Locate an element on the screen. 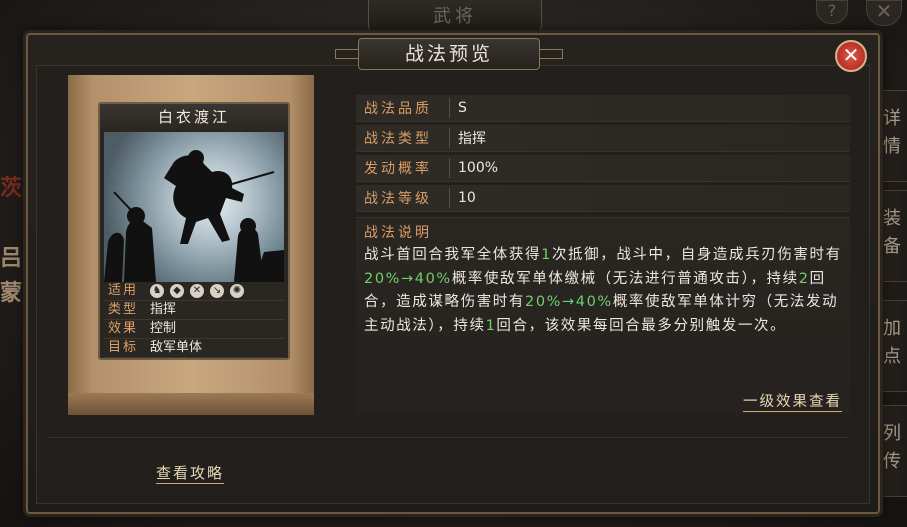 This screenshot has height=527, width=907. description-segment: 回合，该效果每回合最多分别触发一次。 is located at coordinates (641, 325).